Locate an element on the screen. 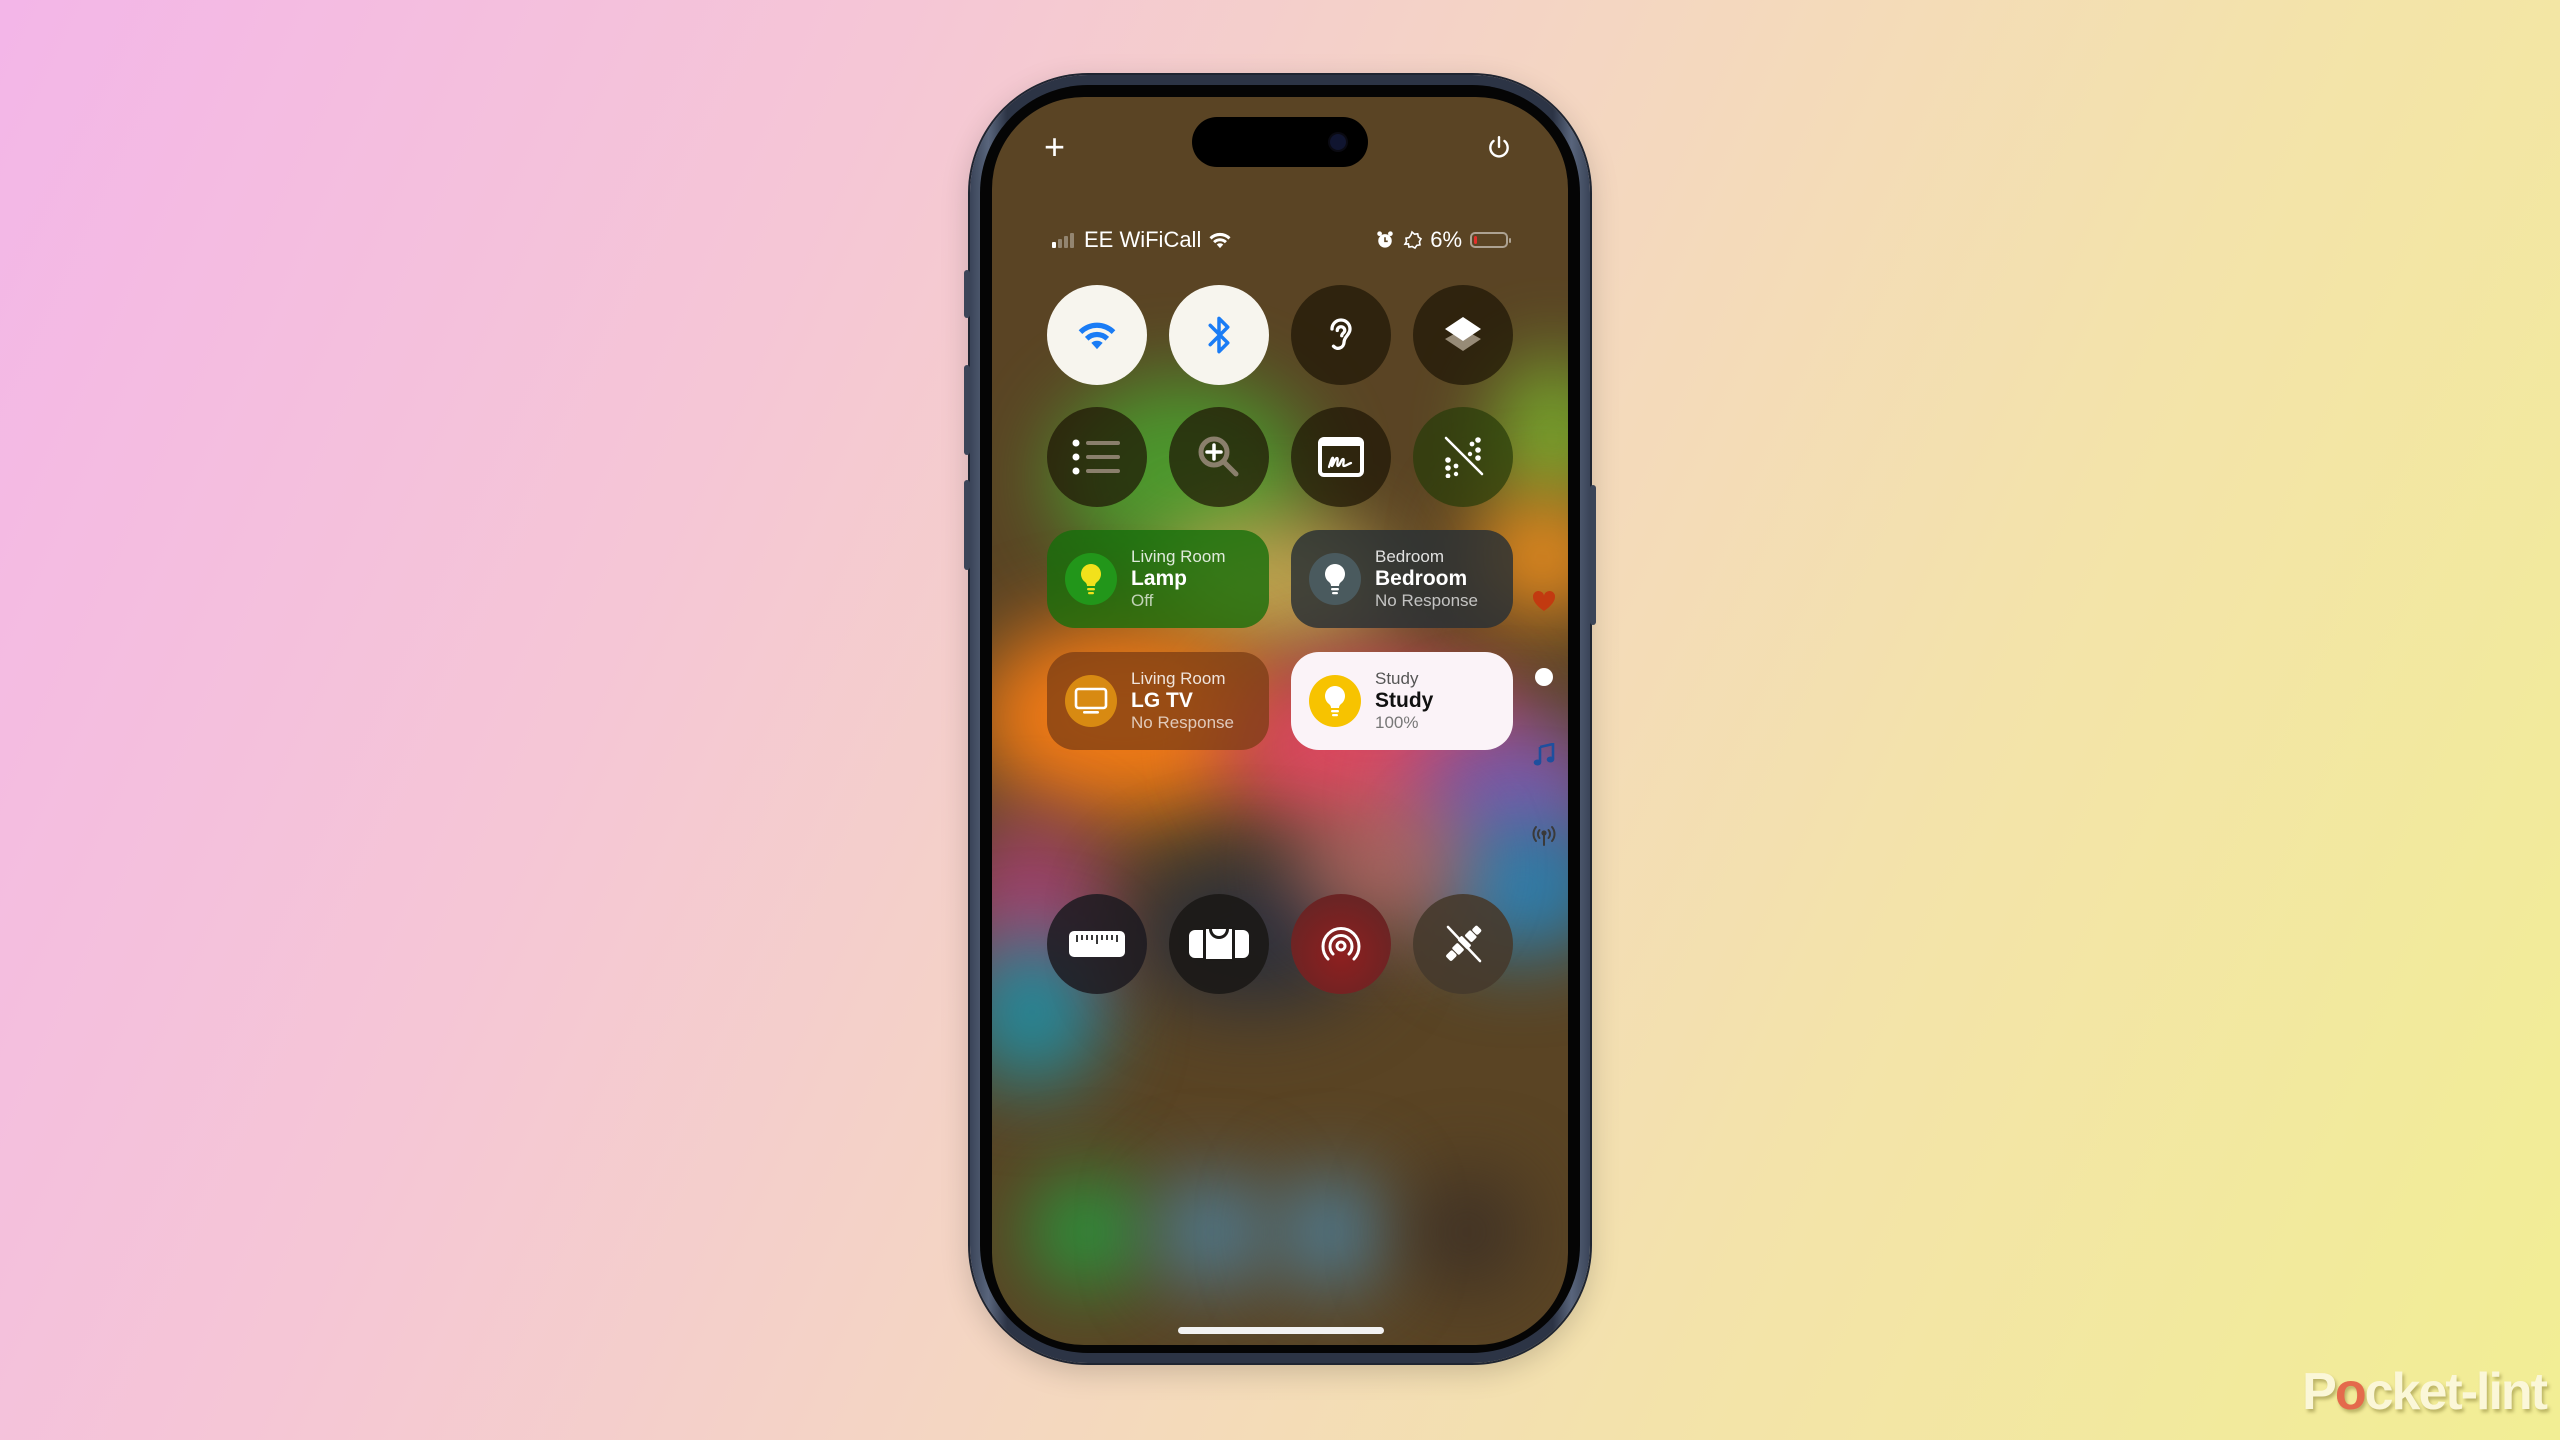 This screenshot has height=1440, width=2560. signature-button is located at coordinates (1341, 457).